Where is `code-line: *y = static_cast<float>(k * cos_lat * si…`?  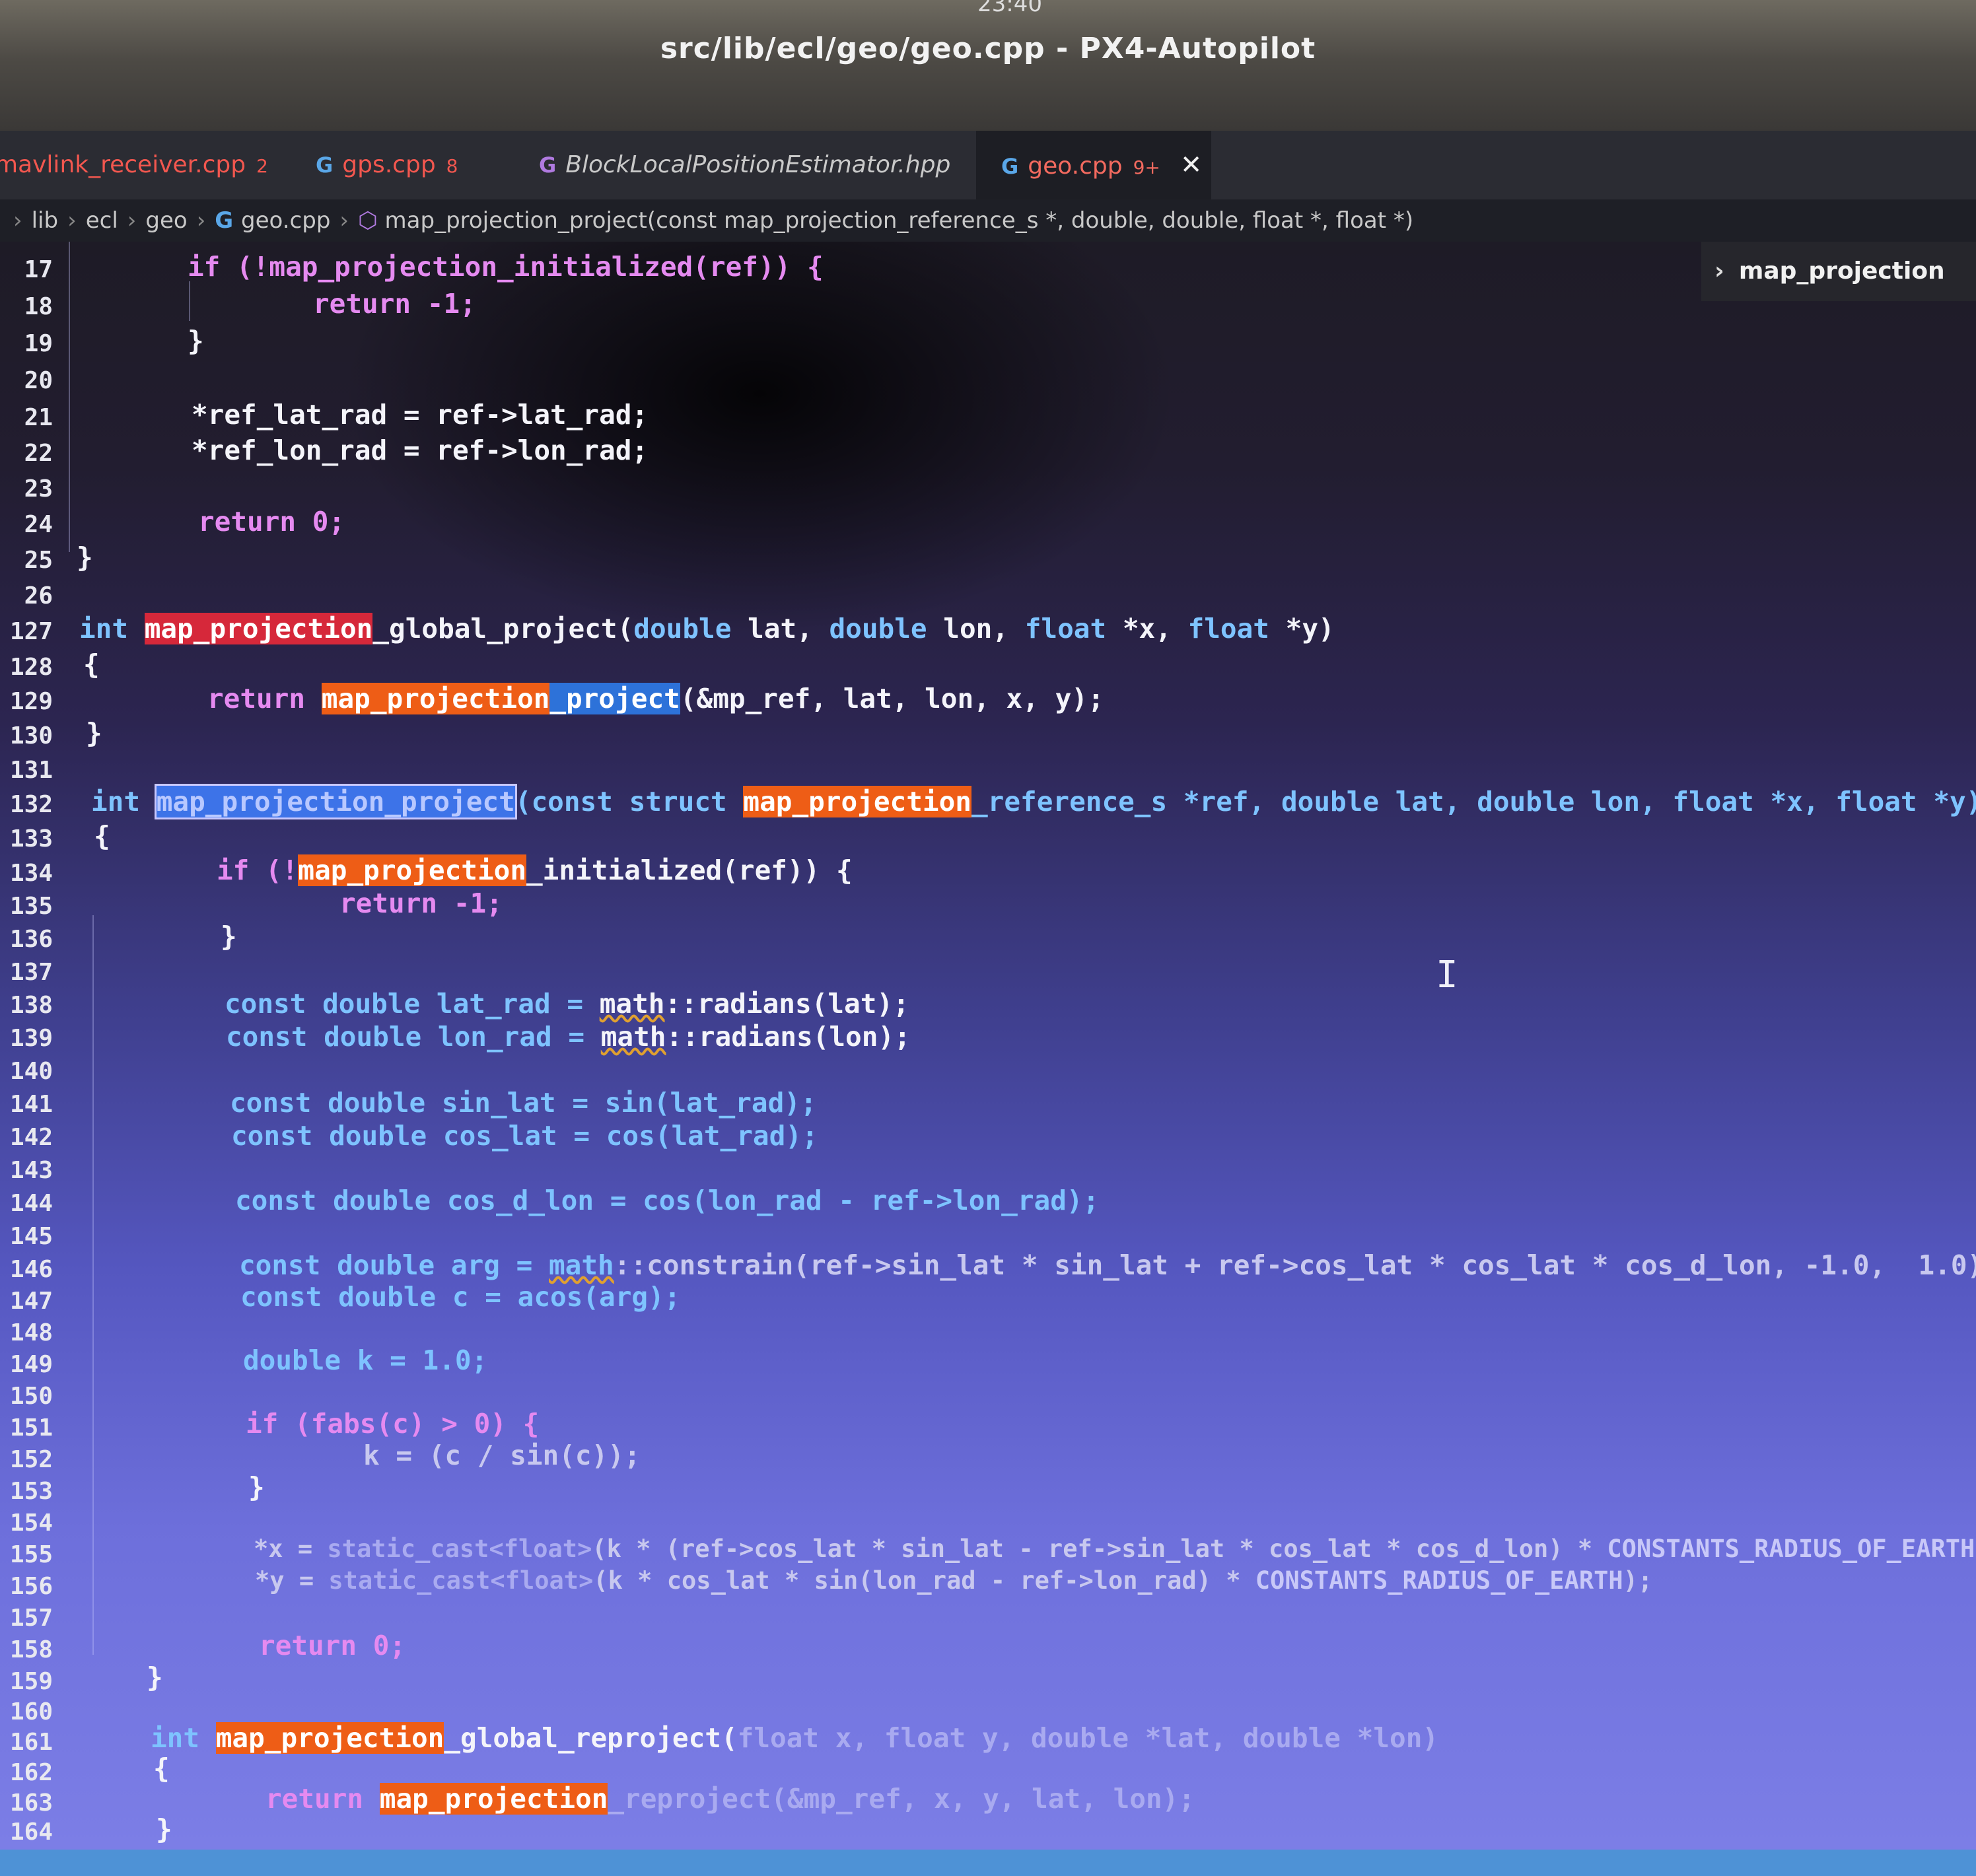 code-line: *y = static_cast<float>(k * cos_lat * si… is located at coordinates (954, 1580).